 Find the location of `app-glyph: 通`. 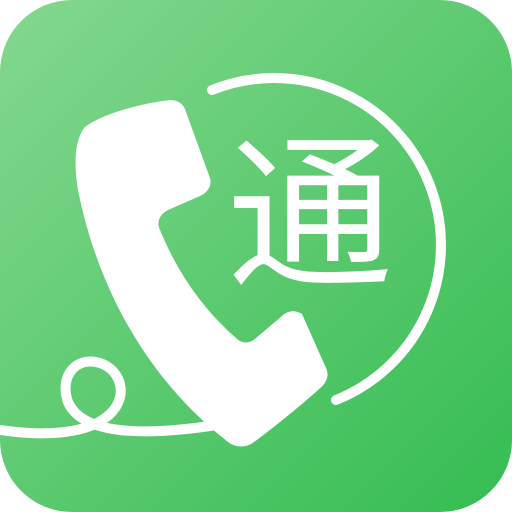

app-glyph: 通 is located at coordinates (310, 216).